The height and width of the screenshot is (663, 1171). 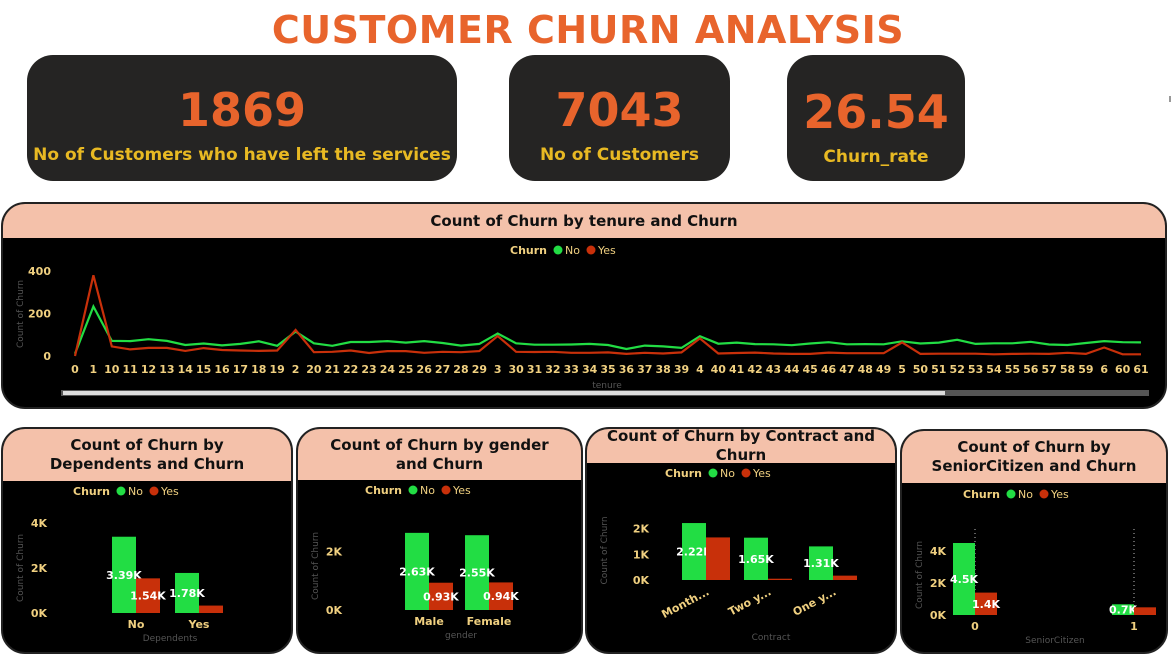 I want to click on kpi-label: No of Customers, so click(x=619, y=155).